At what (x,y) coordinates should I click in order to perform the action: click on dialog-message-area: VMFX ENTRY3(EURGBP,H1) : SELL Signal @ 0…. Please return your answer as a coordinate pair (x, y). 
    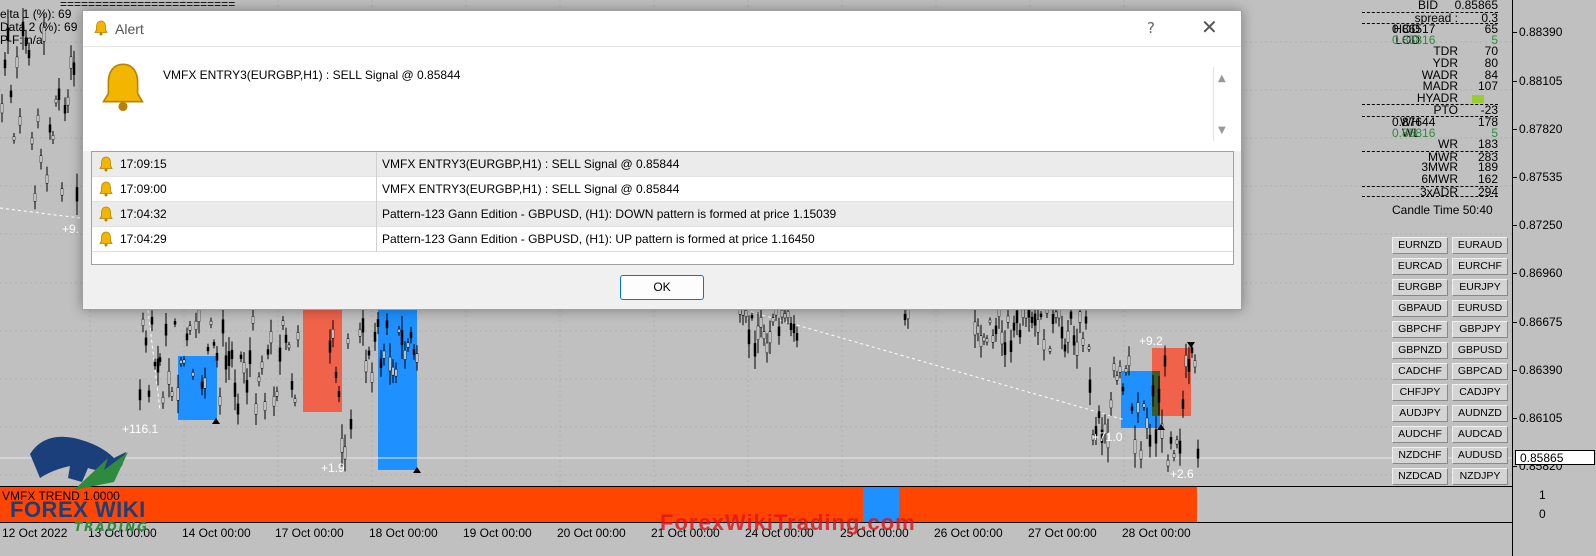
    Looking at the image, I should click on (662, 99).